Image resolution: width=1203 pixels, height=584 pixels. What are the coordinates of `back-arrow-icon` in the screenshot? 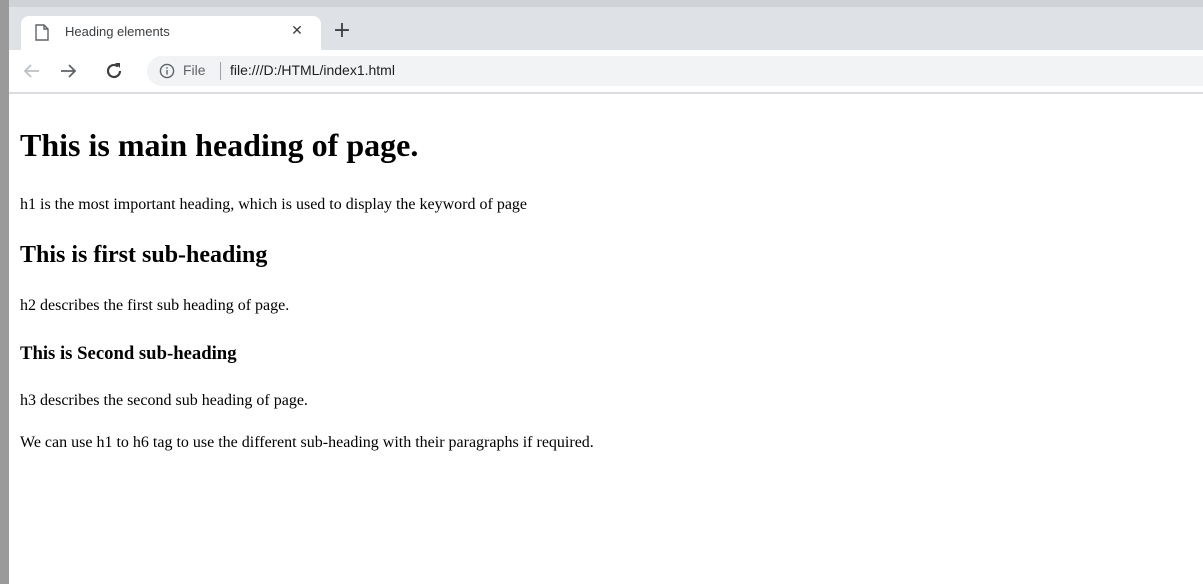 It's located at (32, 71).